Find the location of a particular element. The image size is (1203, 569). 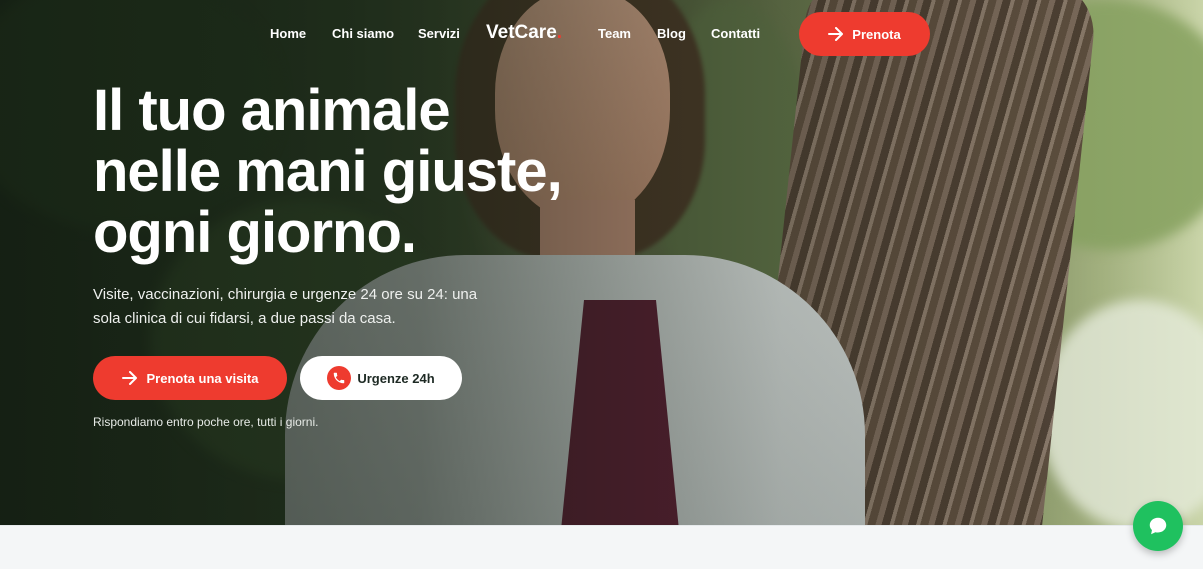

book-visit-label: Prenota una visita is located at coordinates (202, 378).